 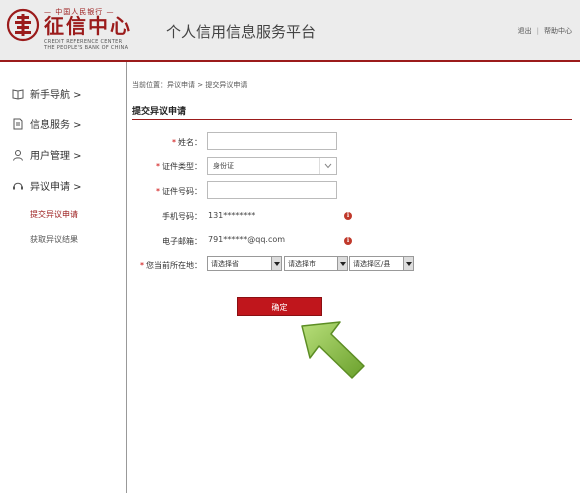 I want to click on id-number-input, so click(x=272, y=190).